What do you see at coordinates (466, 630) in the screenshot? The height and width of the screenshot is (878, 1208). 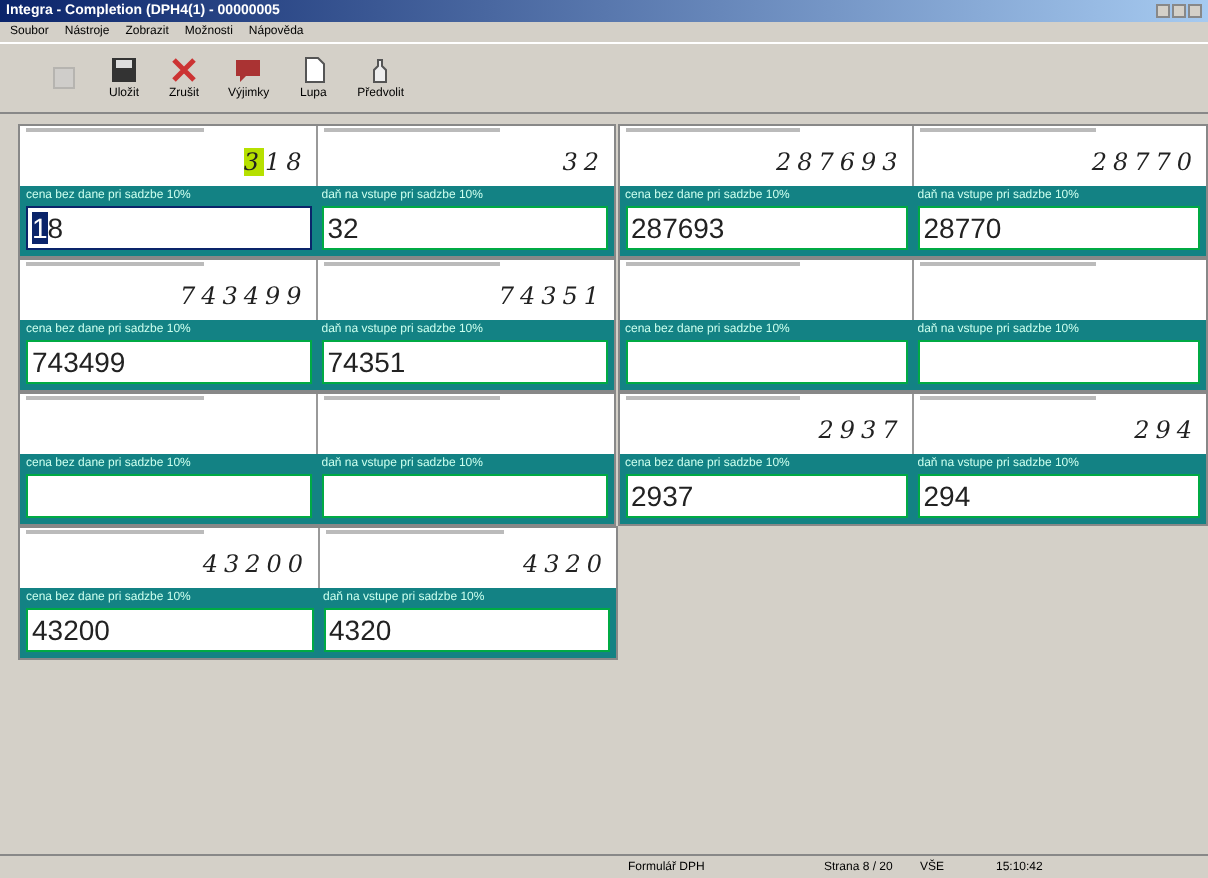 I see `input-field: 4320` at bounding box center [466, 630].